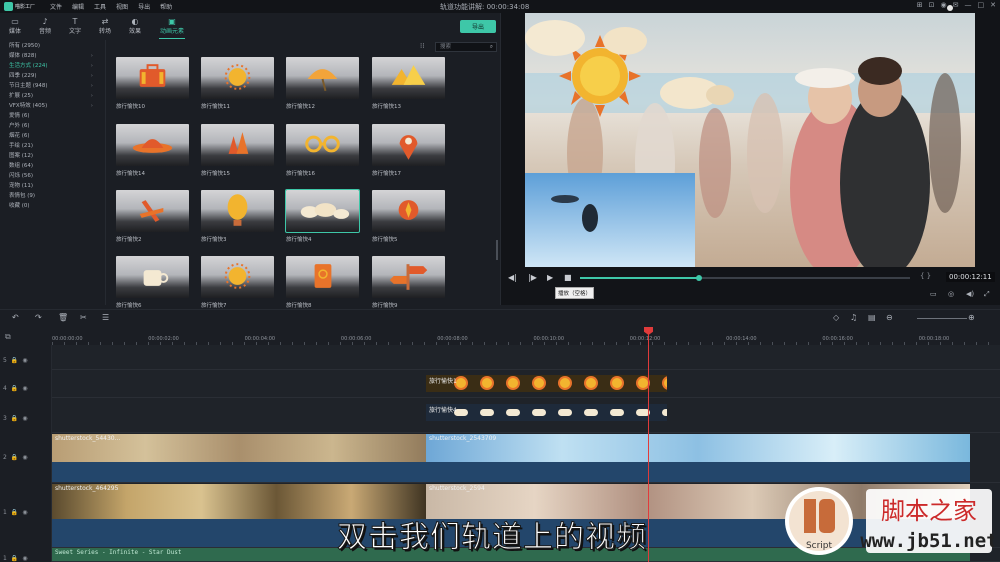 The image size is (1000, 562). What do you see at coordinates (135, 26) in the screenshot?
I see `tab-effects: ◐ 效果` at bounding box center [135, 26].